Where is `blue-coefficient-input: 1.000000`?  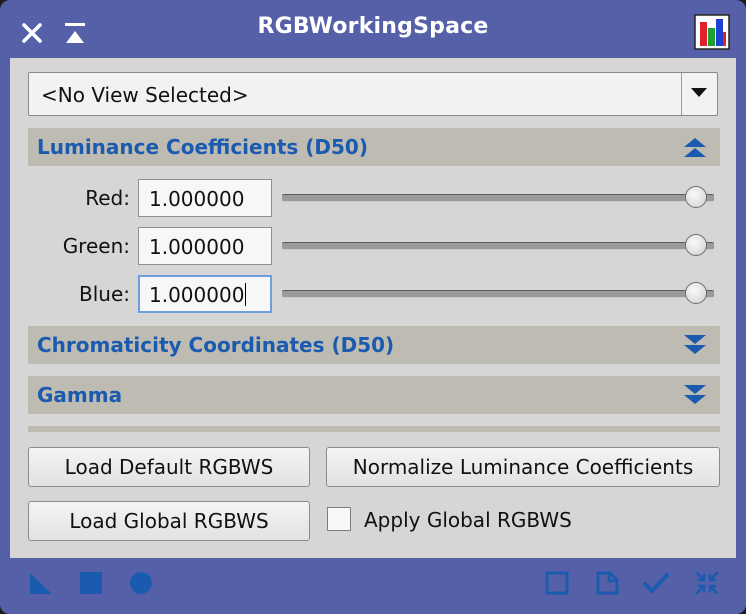
blue-coefficient-input: 1.000000 is located at coordinates (205, 294).